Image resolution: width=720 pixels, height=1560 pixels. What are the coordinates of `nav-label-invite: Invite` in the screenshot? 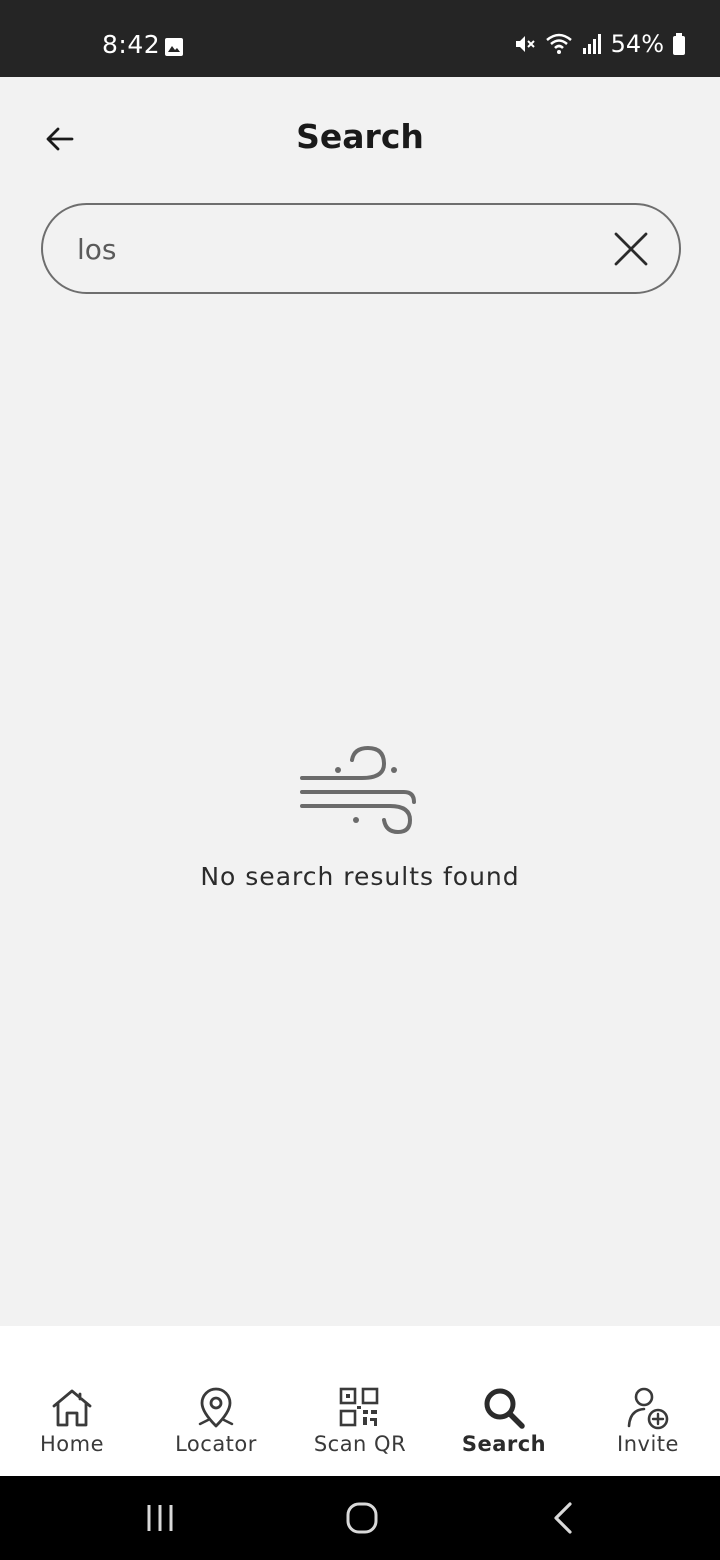 It's located at (648, 1444).